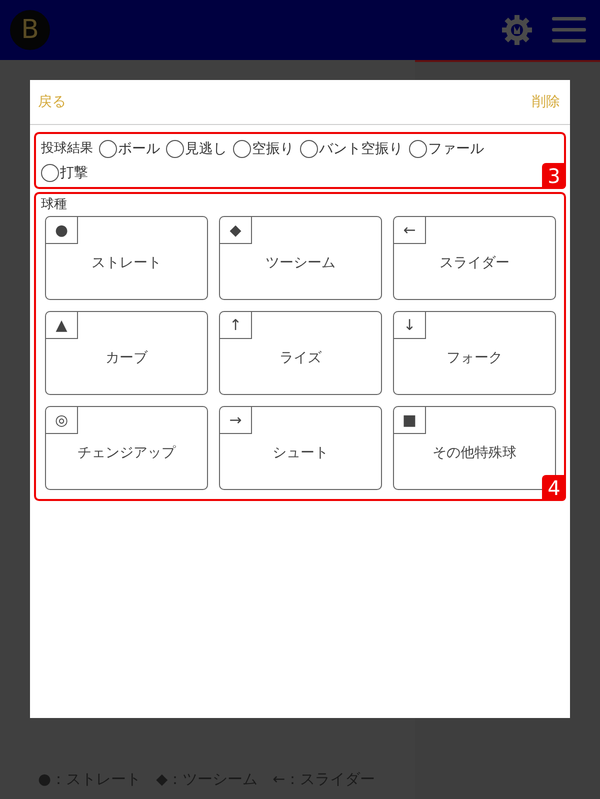 Image resolution: width=600 pixels, height=799 pixels. Describe the element at coordinates (126, 258) in the screenshot. I see `pitch-type-button: ● ストレート` at that location.